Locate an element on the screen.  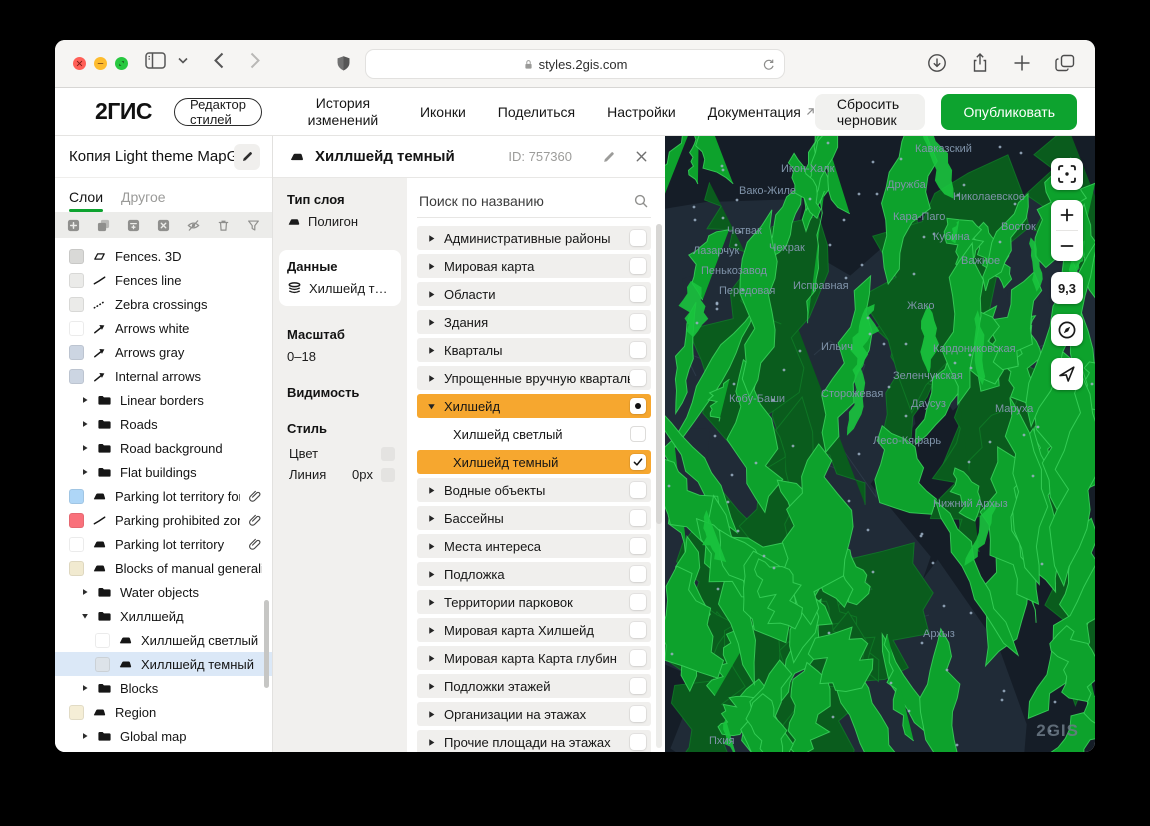
data-group-row: Области is located at coordinates (534, 294).